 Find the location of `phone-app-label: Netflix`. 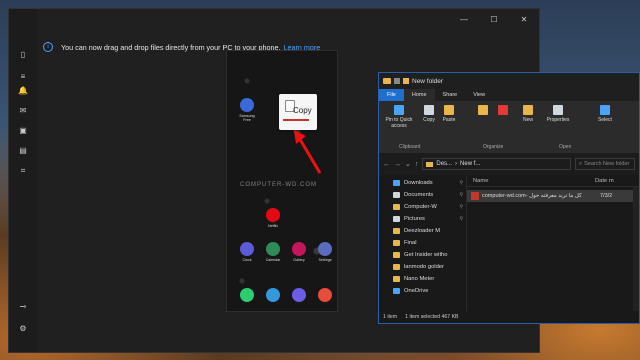

phone-app-label: Netflix is located at coordinates (273, 226).